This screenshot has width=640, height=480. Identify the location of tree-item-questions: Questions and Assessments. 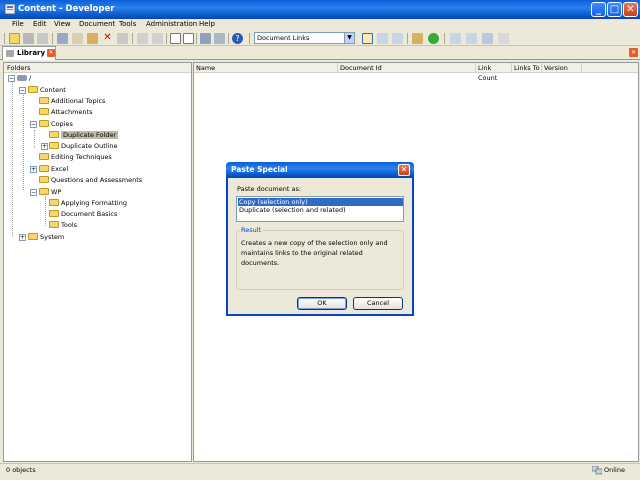
(90, 180).